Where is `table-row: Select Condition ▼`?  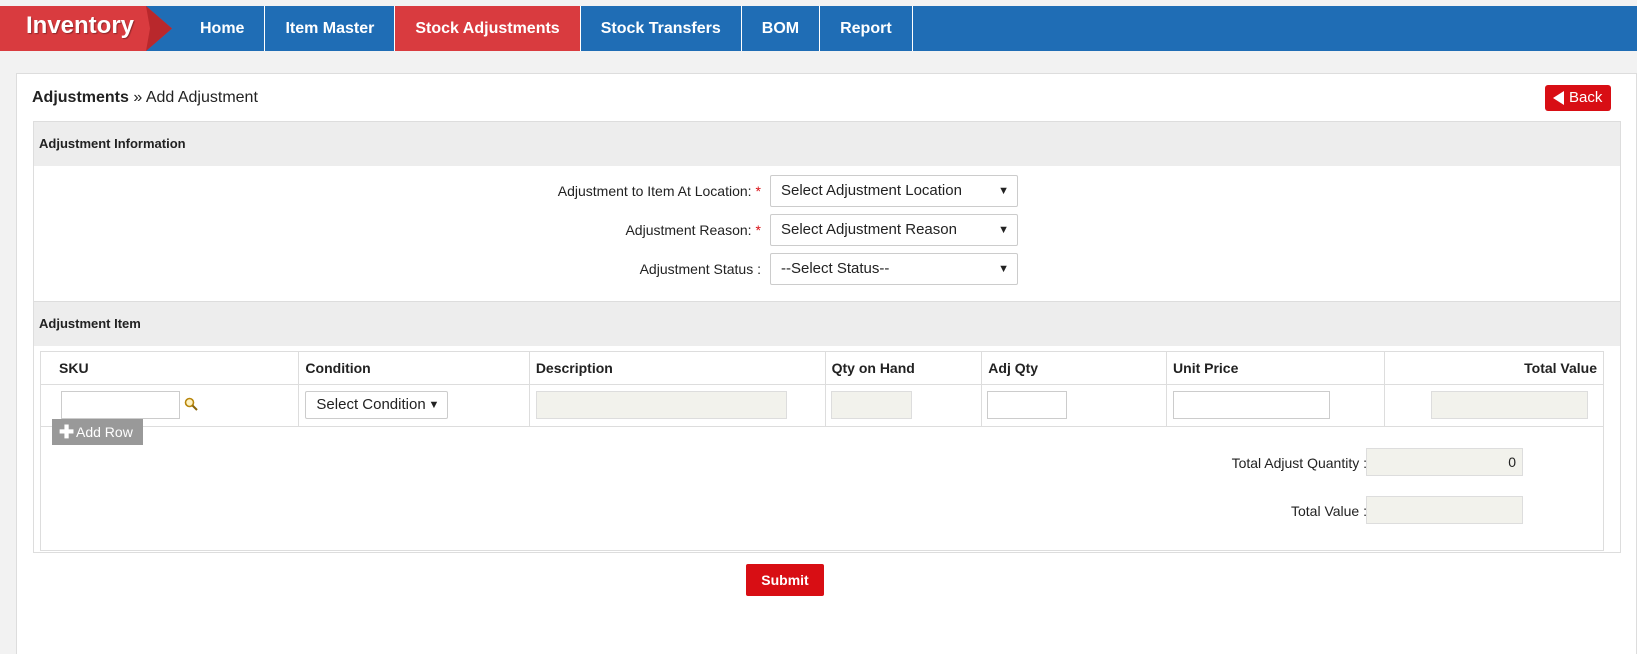
table-row: Select Condition ▼ is located at coordinates (822, 405).